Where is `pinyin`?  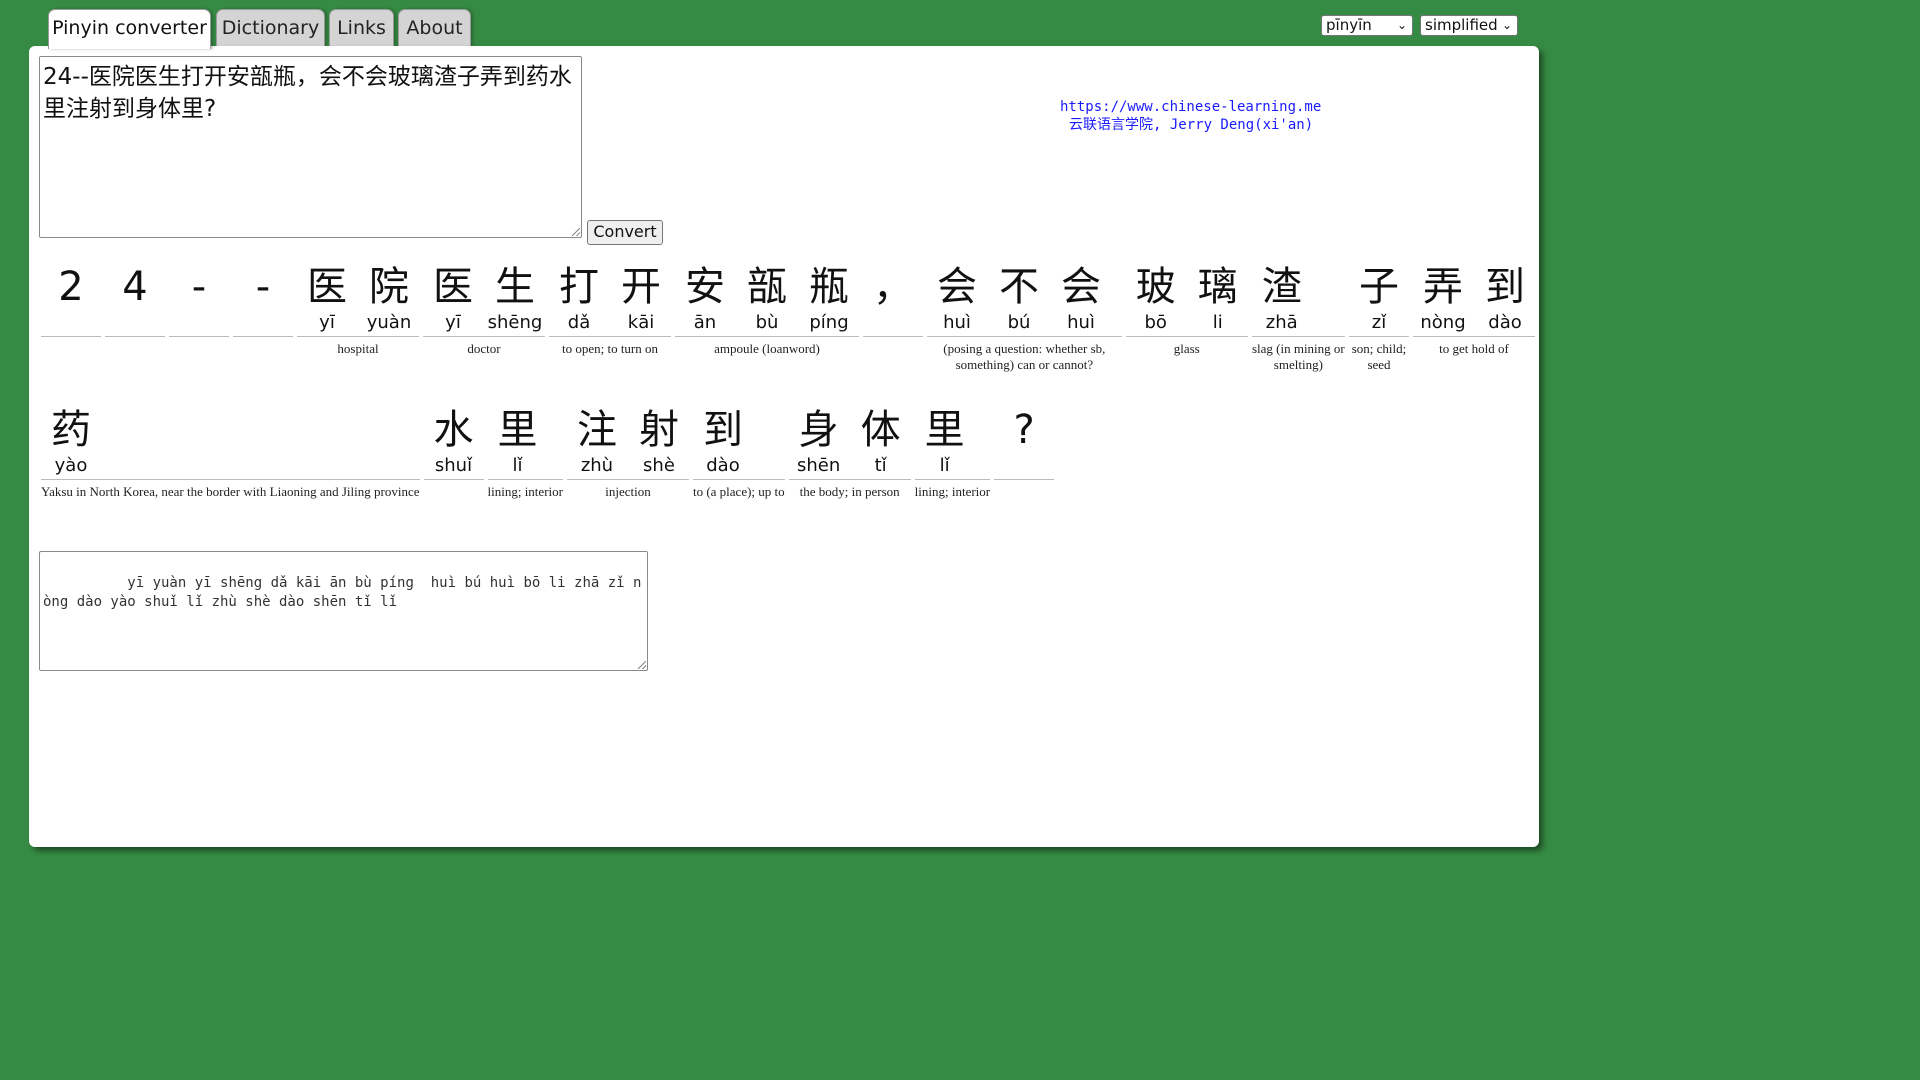 pinyin is located at coordinates (135, 323).